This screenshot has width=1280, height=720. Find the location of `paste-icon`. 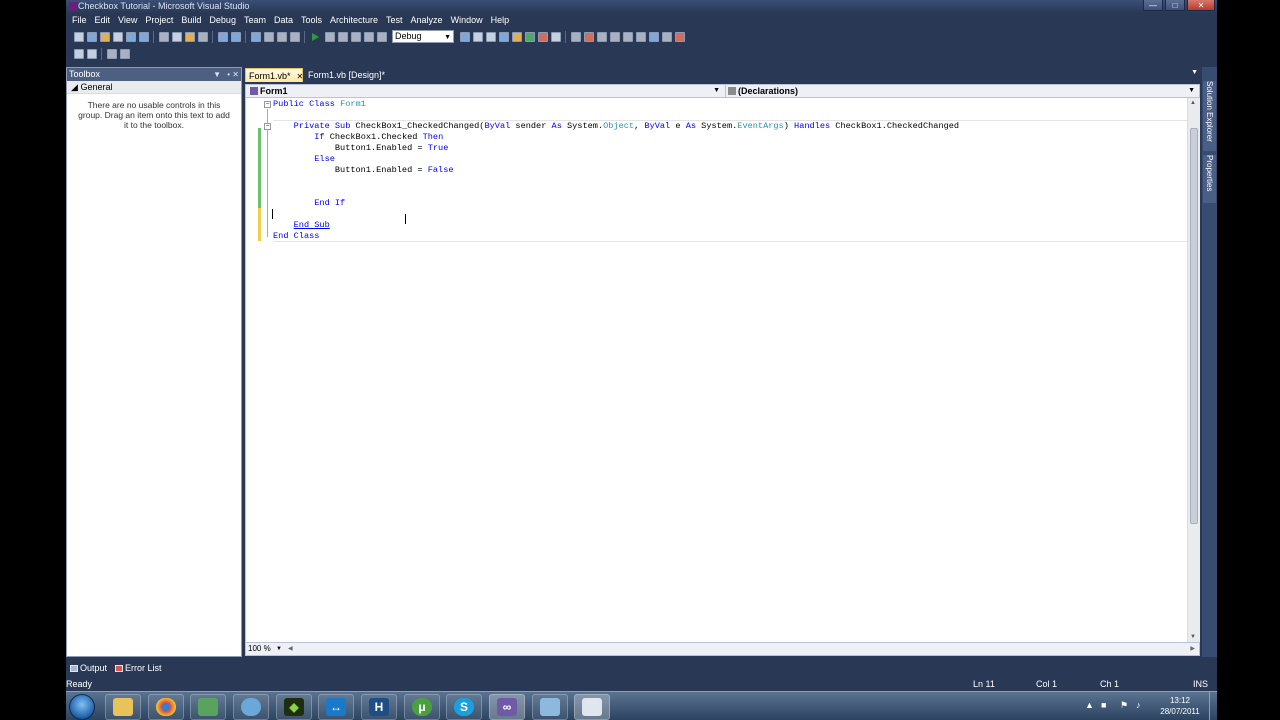

paste-icon is located at coordinates (189, 36).